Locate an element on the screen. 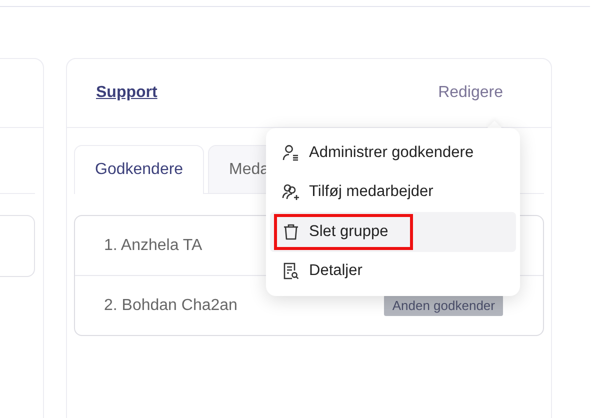 Image resolution: width=604 pixels, height=418 pixels. approver-name: 1. Anzhela TA is located at coordinates (153, 245).